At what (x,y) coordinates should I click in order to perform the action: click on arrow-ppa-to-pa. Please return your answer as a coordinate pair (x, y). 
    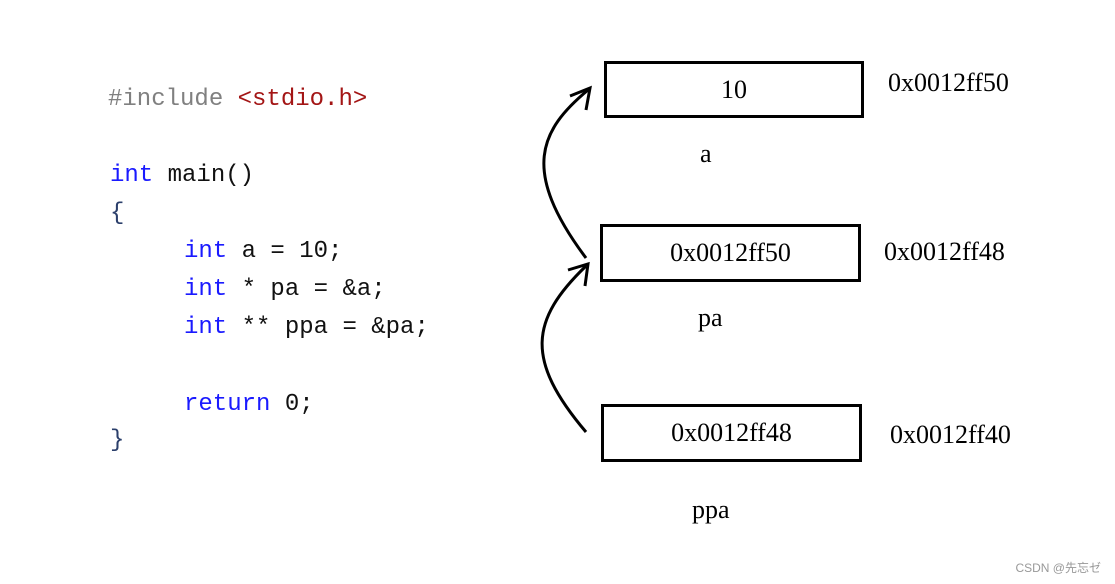
    Looking at the image, I should click on (564, 348).